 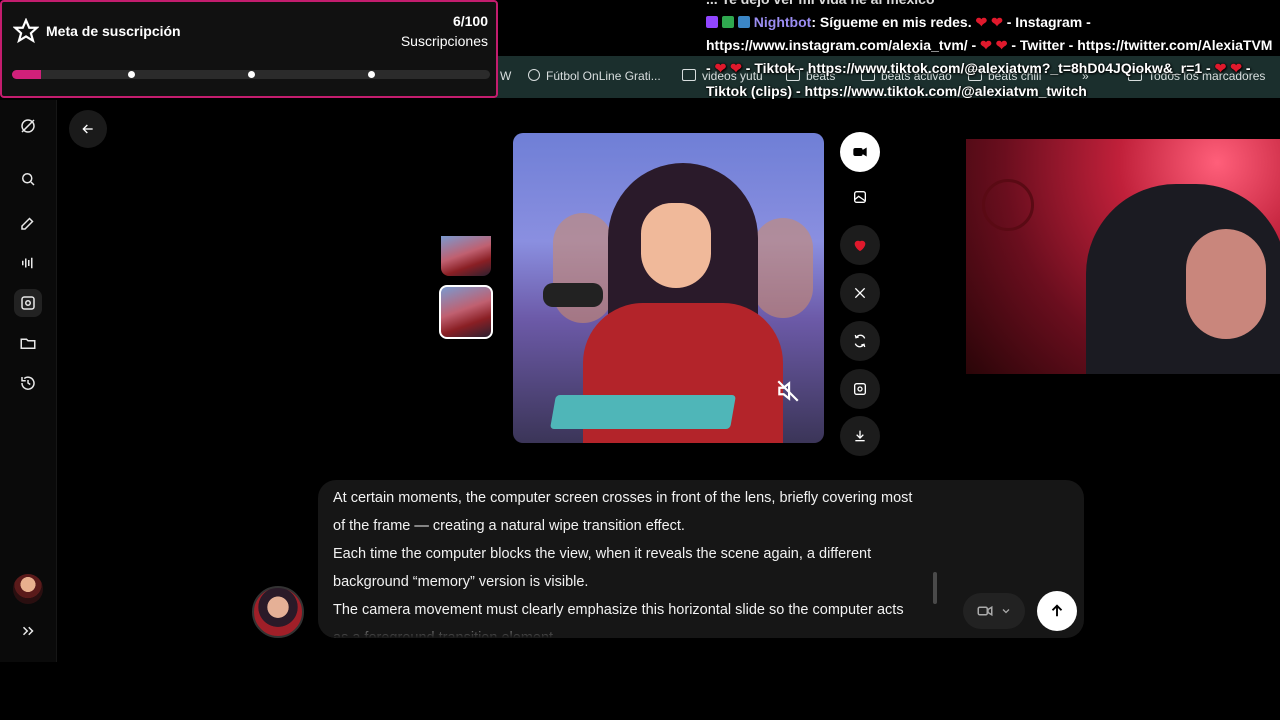 I want to click on subscription-goal-widget: Meta de suscripción 6/100 Suscripciones, so click(x=249, y=49).